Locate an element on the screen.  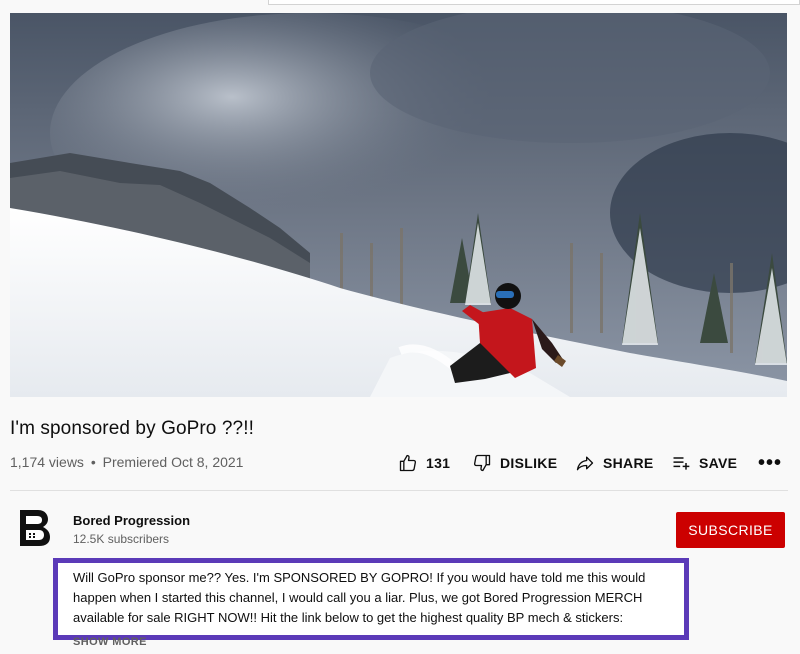
channel-name: Bored Progression is located at coordinates (131, 520).